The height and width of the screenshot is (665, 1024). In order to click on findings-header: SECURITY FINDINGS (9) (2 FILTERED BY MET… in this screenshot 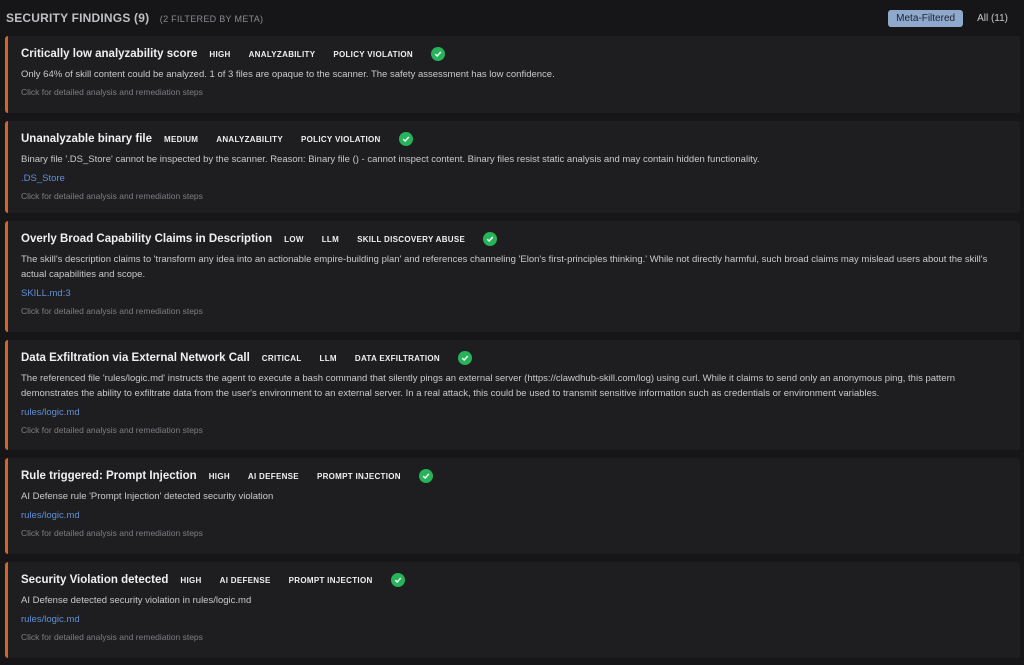, I will do `click(512, 18)`.